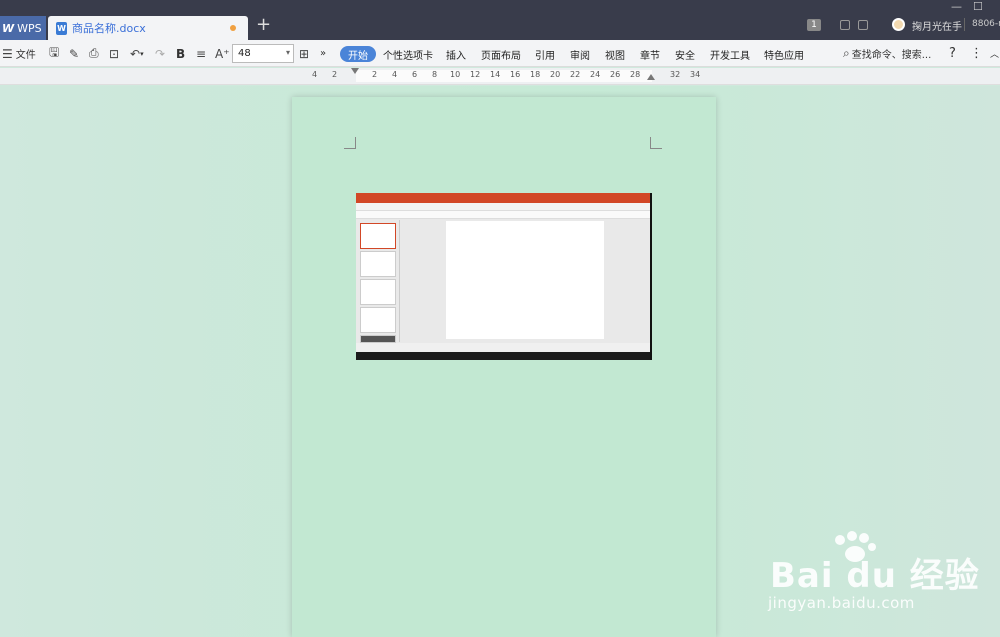 The height and width of the screenshot is (637, 1000). Describe the element at coordinates (898, 24) in the screenshot. I see `avatar` at that location.